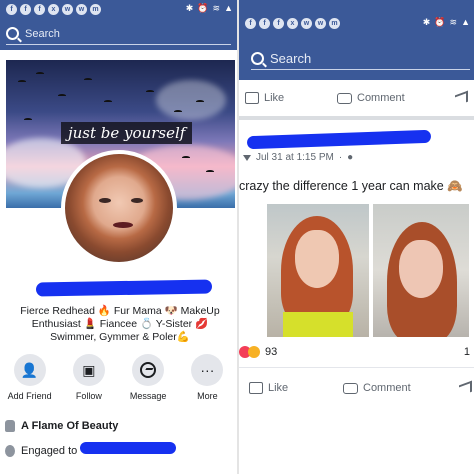  Describe the element at coordinates (207, 370) in the screenshot. I see `more-icon: ···` at that location.